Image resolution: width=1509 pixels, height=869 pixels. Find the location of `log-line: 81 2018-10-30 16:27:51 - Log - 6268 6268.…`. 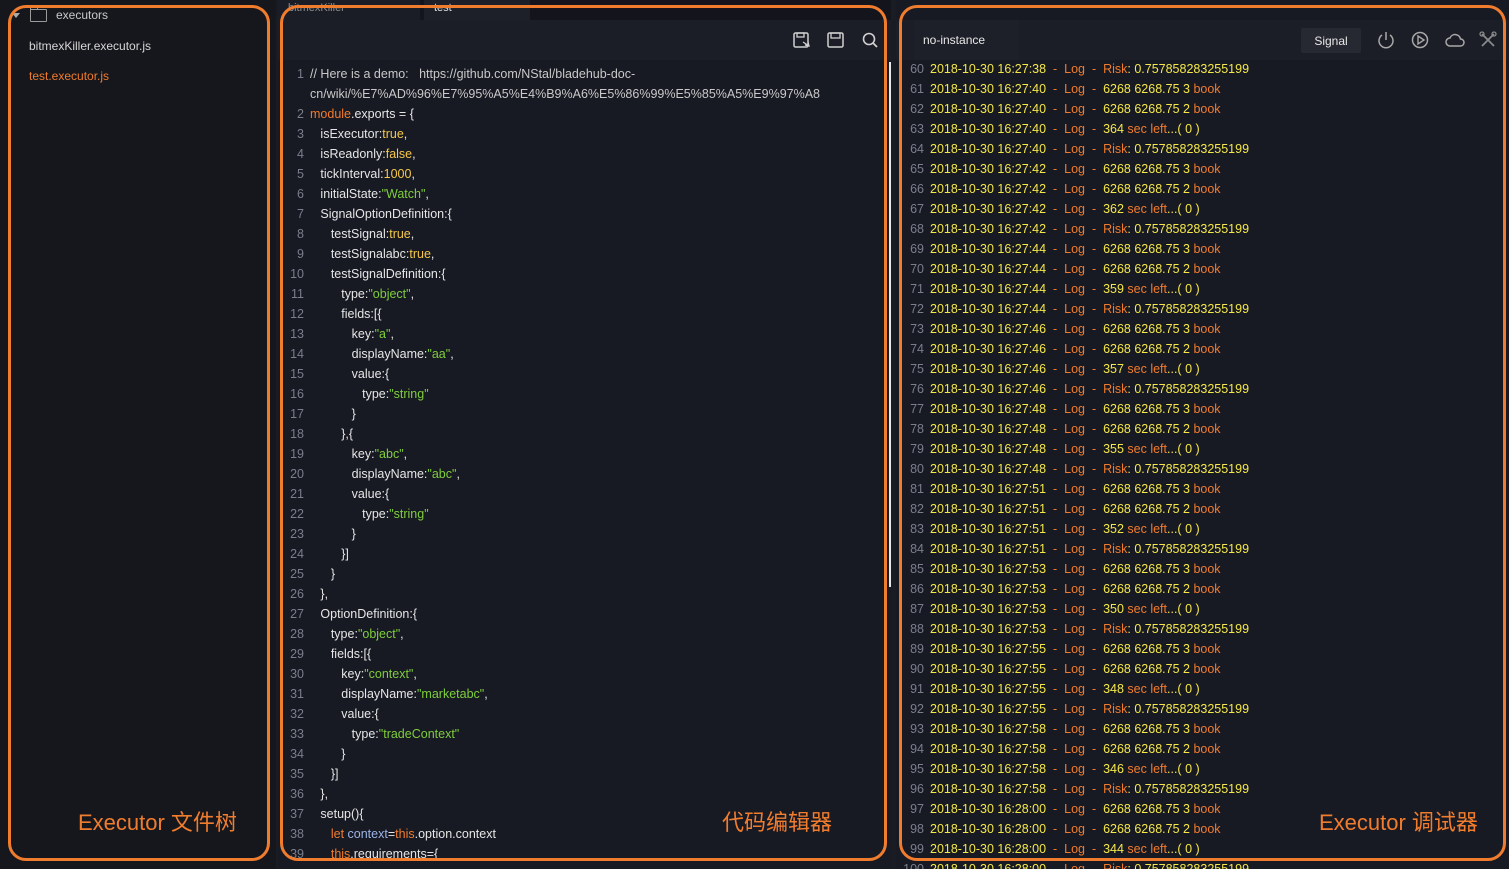

log-line: 81 2018-10-30 16:27:51 - Log - 6268 6268.… is located at coordinates (1202, 489).